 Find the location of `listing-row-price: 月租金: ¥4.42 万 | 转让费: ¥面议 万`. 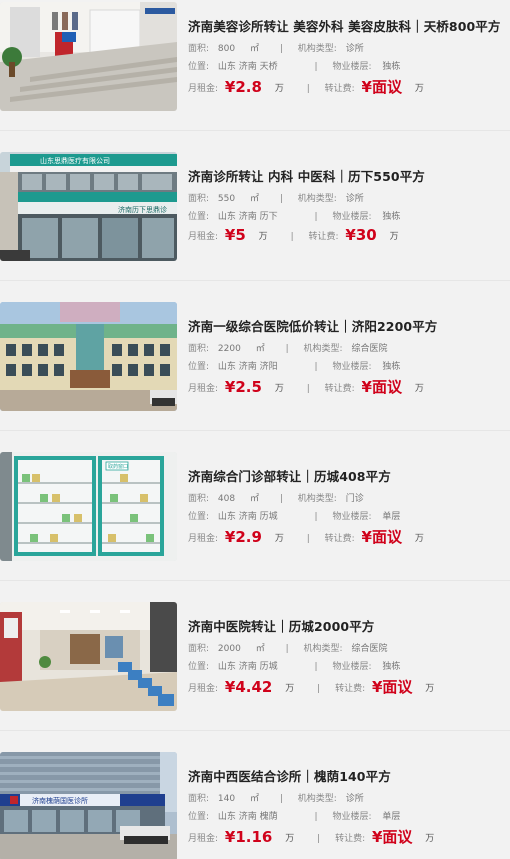

listing-row-price: 月租金: ¥4.42 万 | 转让费: ¥面议 万 is located at coordinates (311, 687).